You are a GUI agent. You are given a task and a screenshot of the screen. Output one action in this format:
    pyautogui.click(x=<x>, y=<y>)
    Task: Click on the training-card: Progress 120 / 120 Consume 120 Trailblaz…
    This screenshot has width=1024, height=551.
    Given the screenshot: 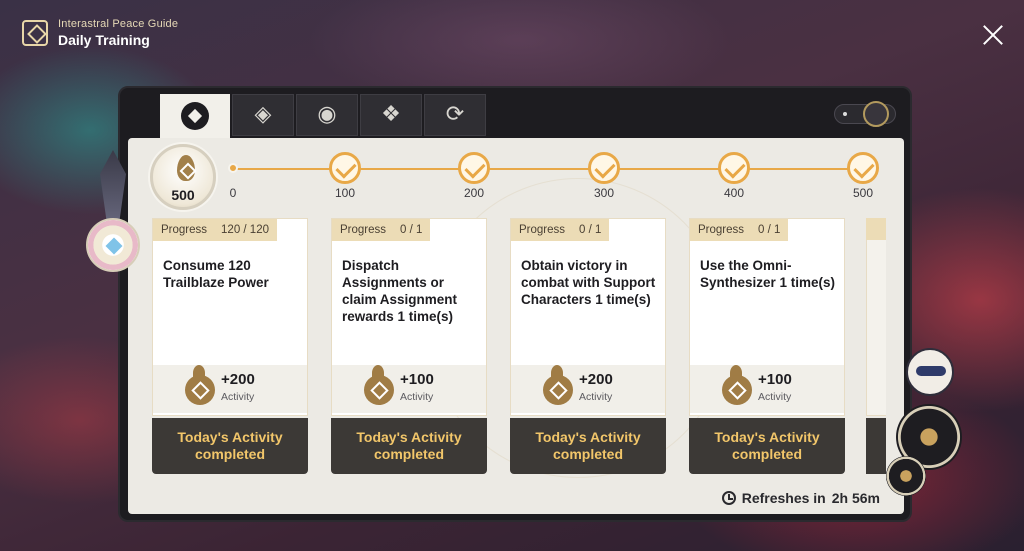 What is the action you would take?
    pyautogui.click(x=230, y=346)
    